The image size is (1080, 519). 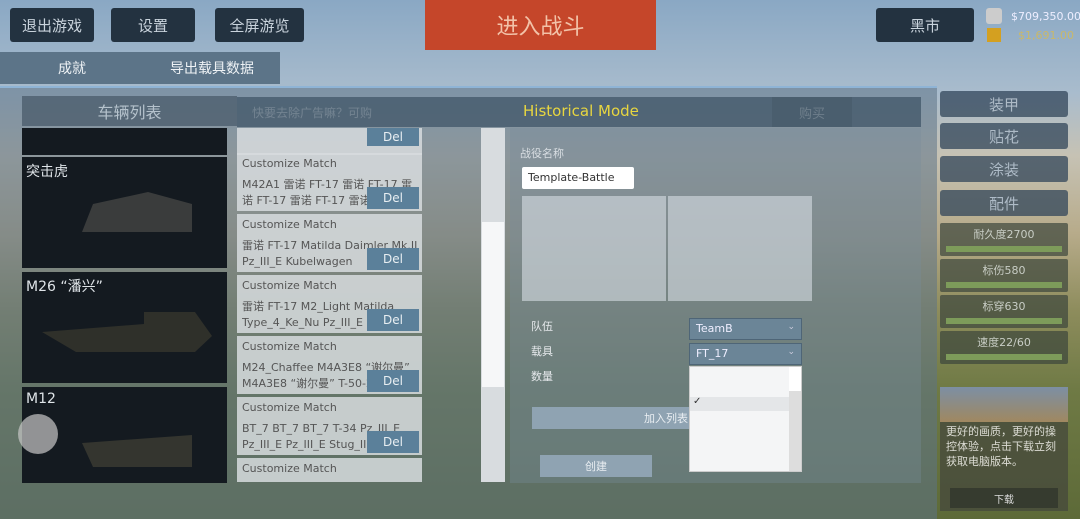 I want to click on vehicle-name: M12, so click(x=41, y=399).